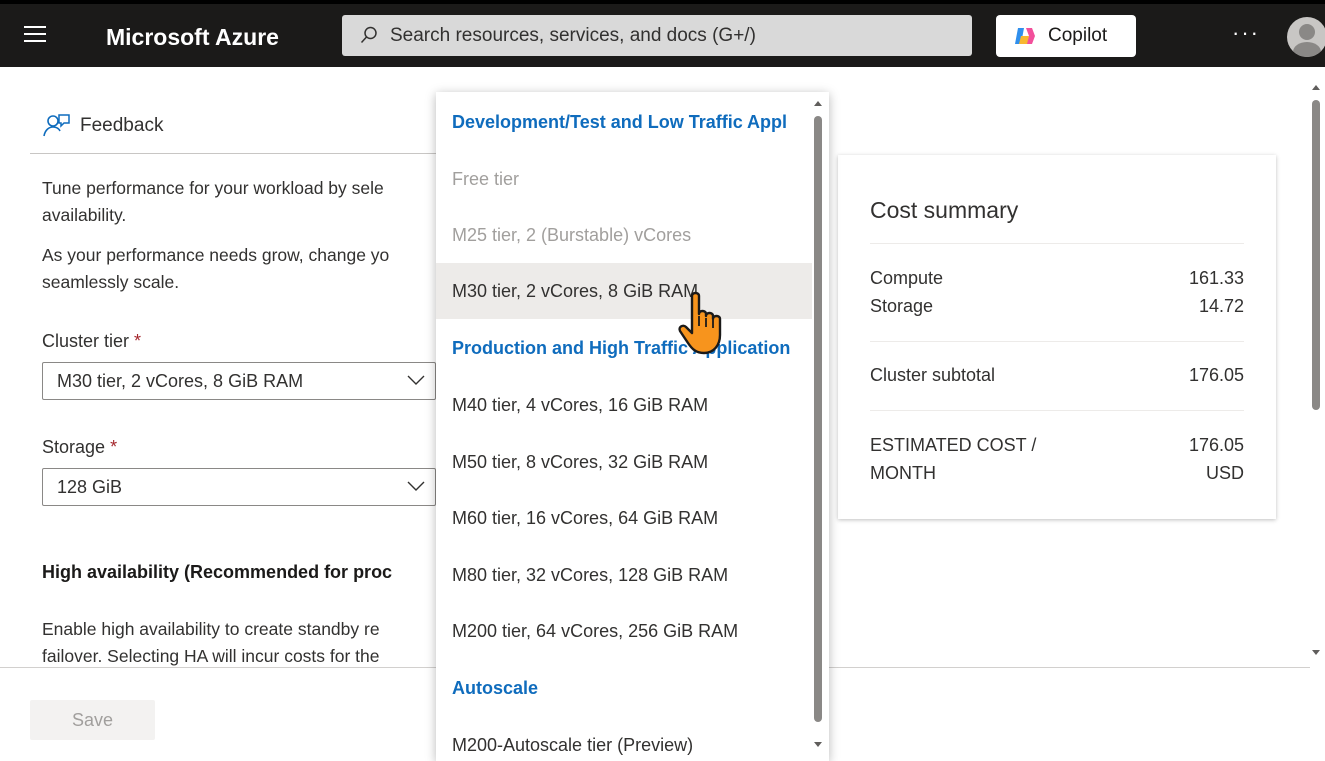  What do you see at coordinates (1216, 445) in the screenshot?
I see `estimated-cost-value: 176.05` at bounding box center [1216, 445].